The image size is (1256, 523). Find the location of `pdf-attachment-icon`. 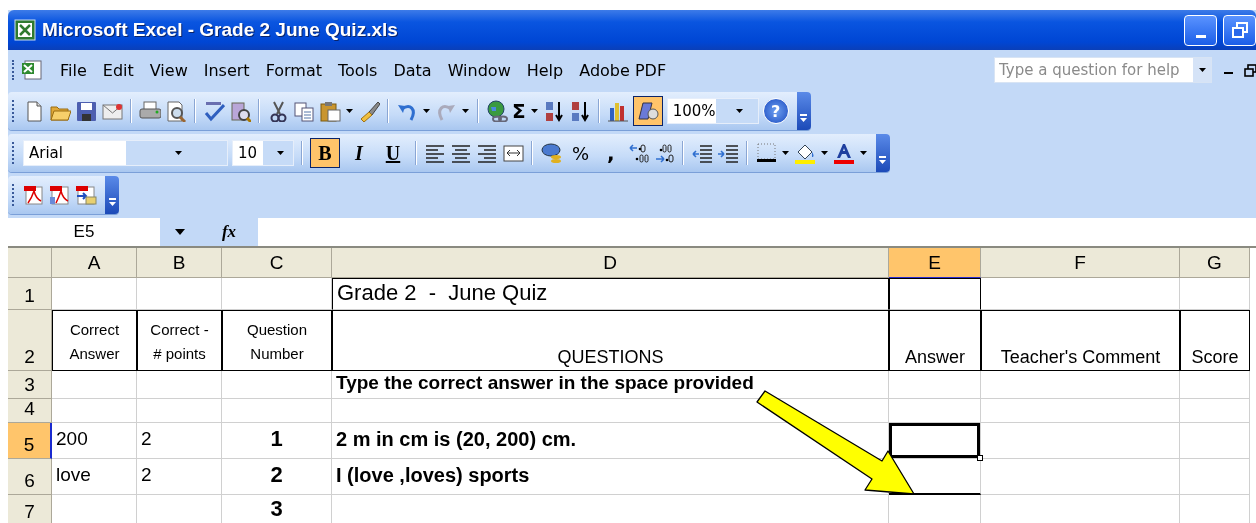

pdf-attachment-icon is located at coordinates (60, 195).